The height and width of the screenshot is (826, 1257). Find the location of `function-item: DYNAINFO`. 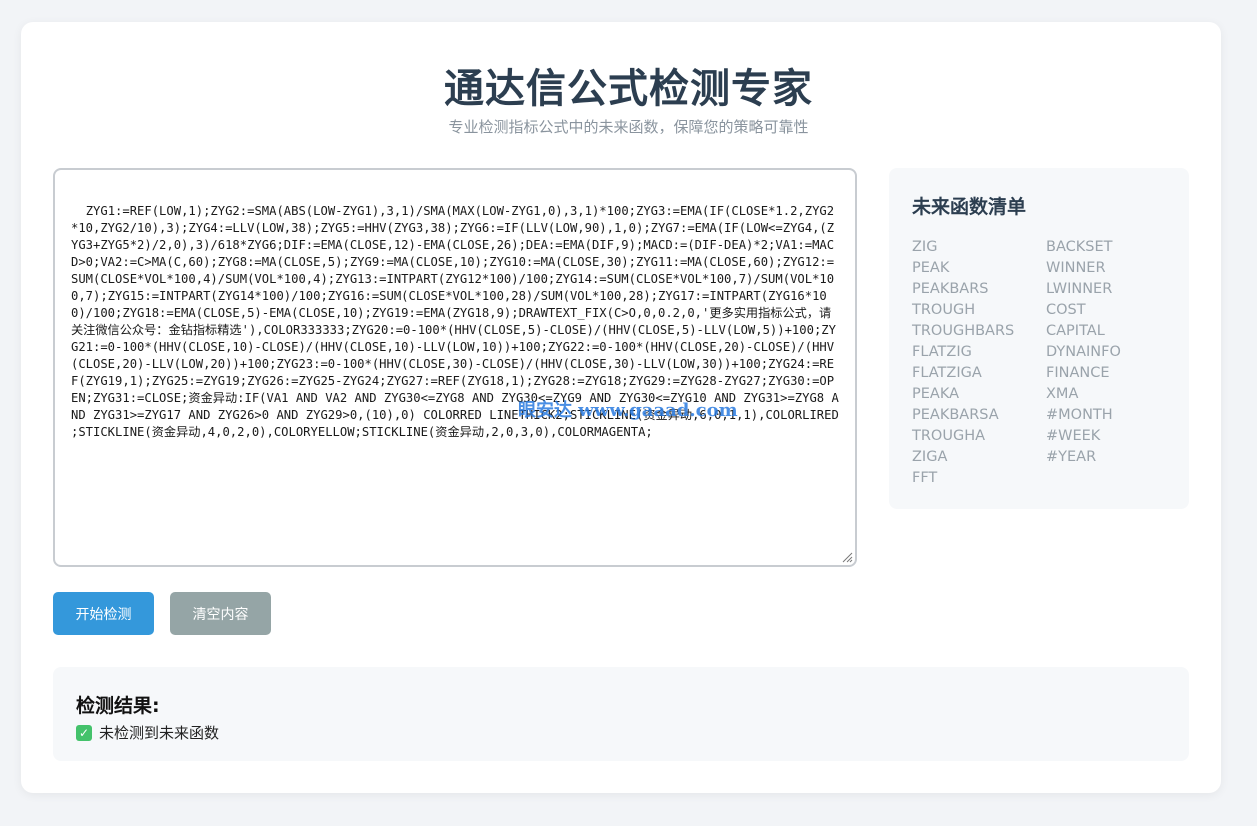

function-item: DYNAINFO is located at coordinates (1083, 352).